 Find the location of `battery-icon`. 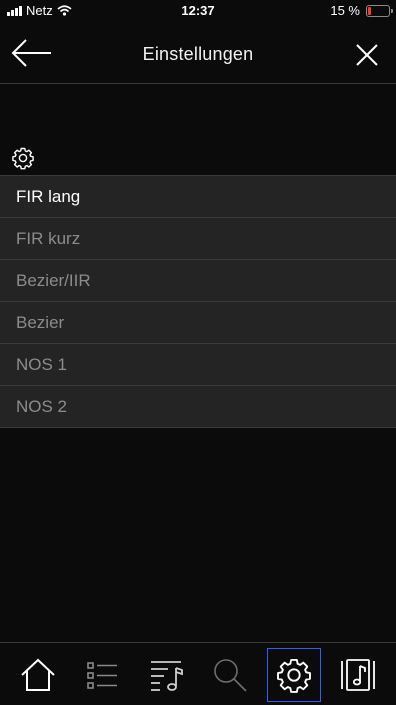

battery-icon is located at coordinates (379, 10).